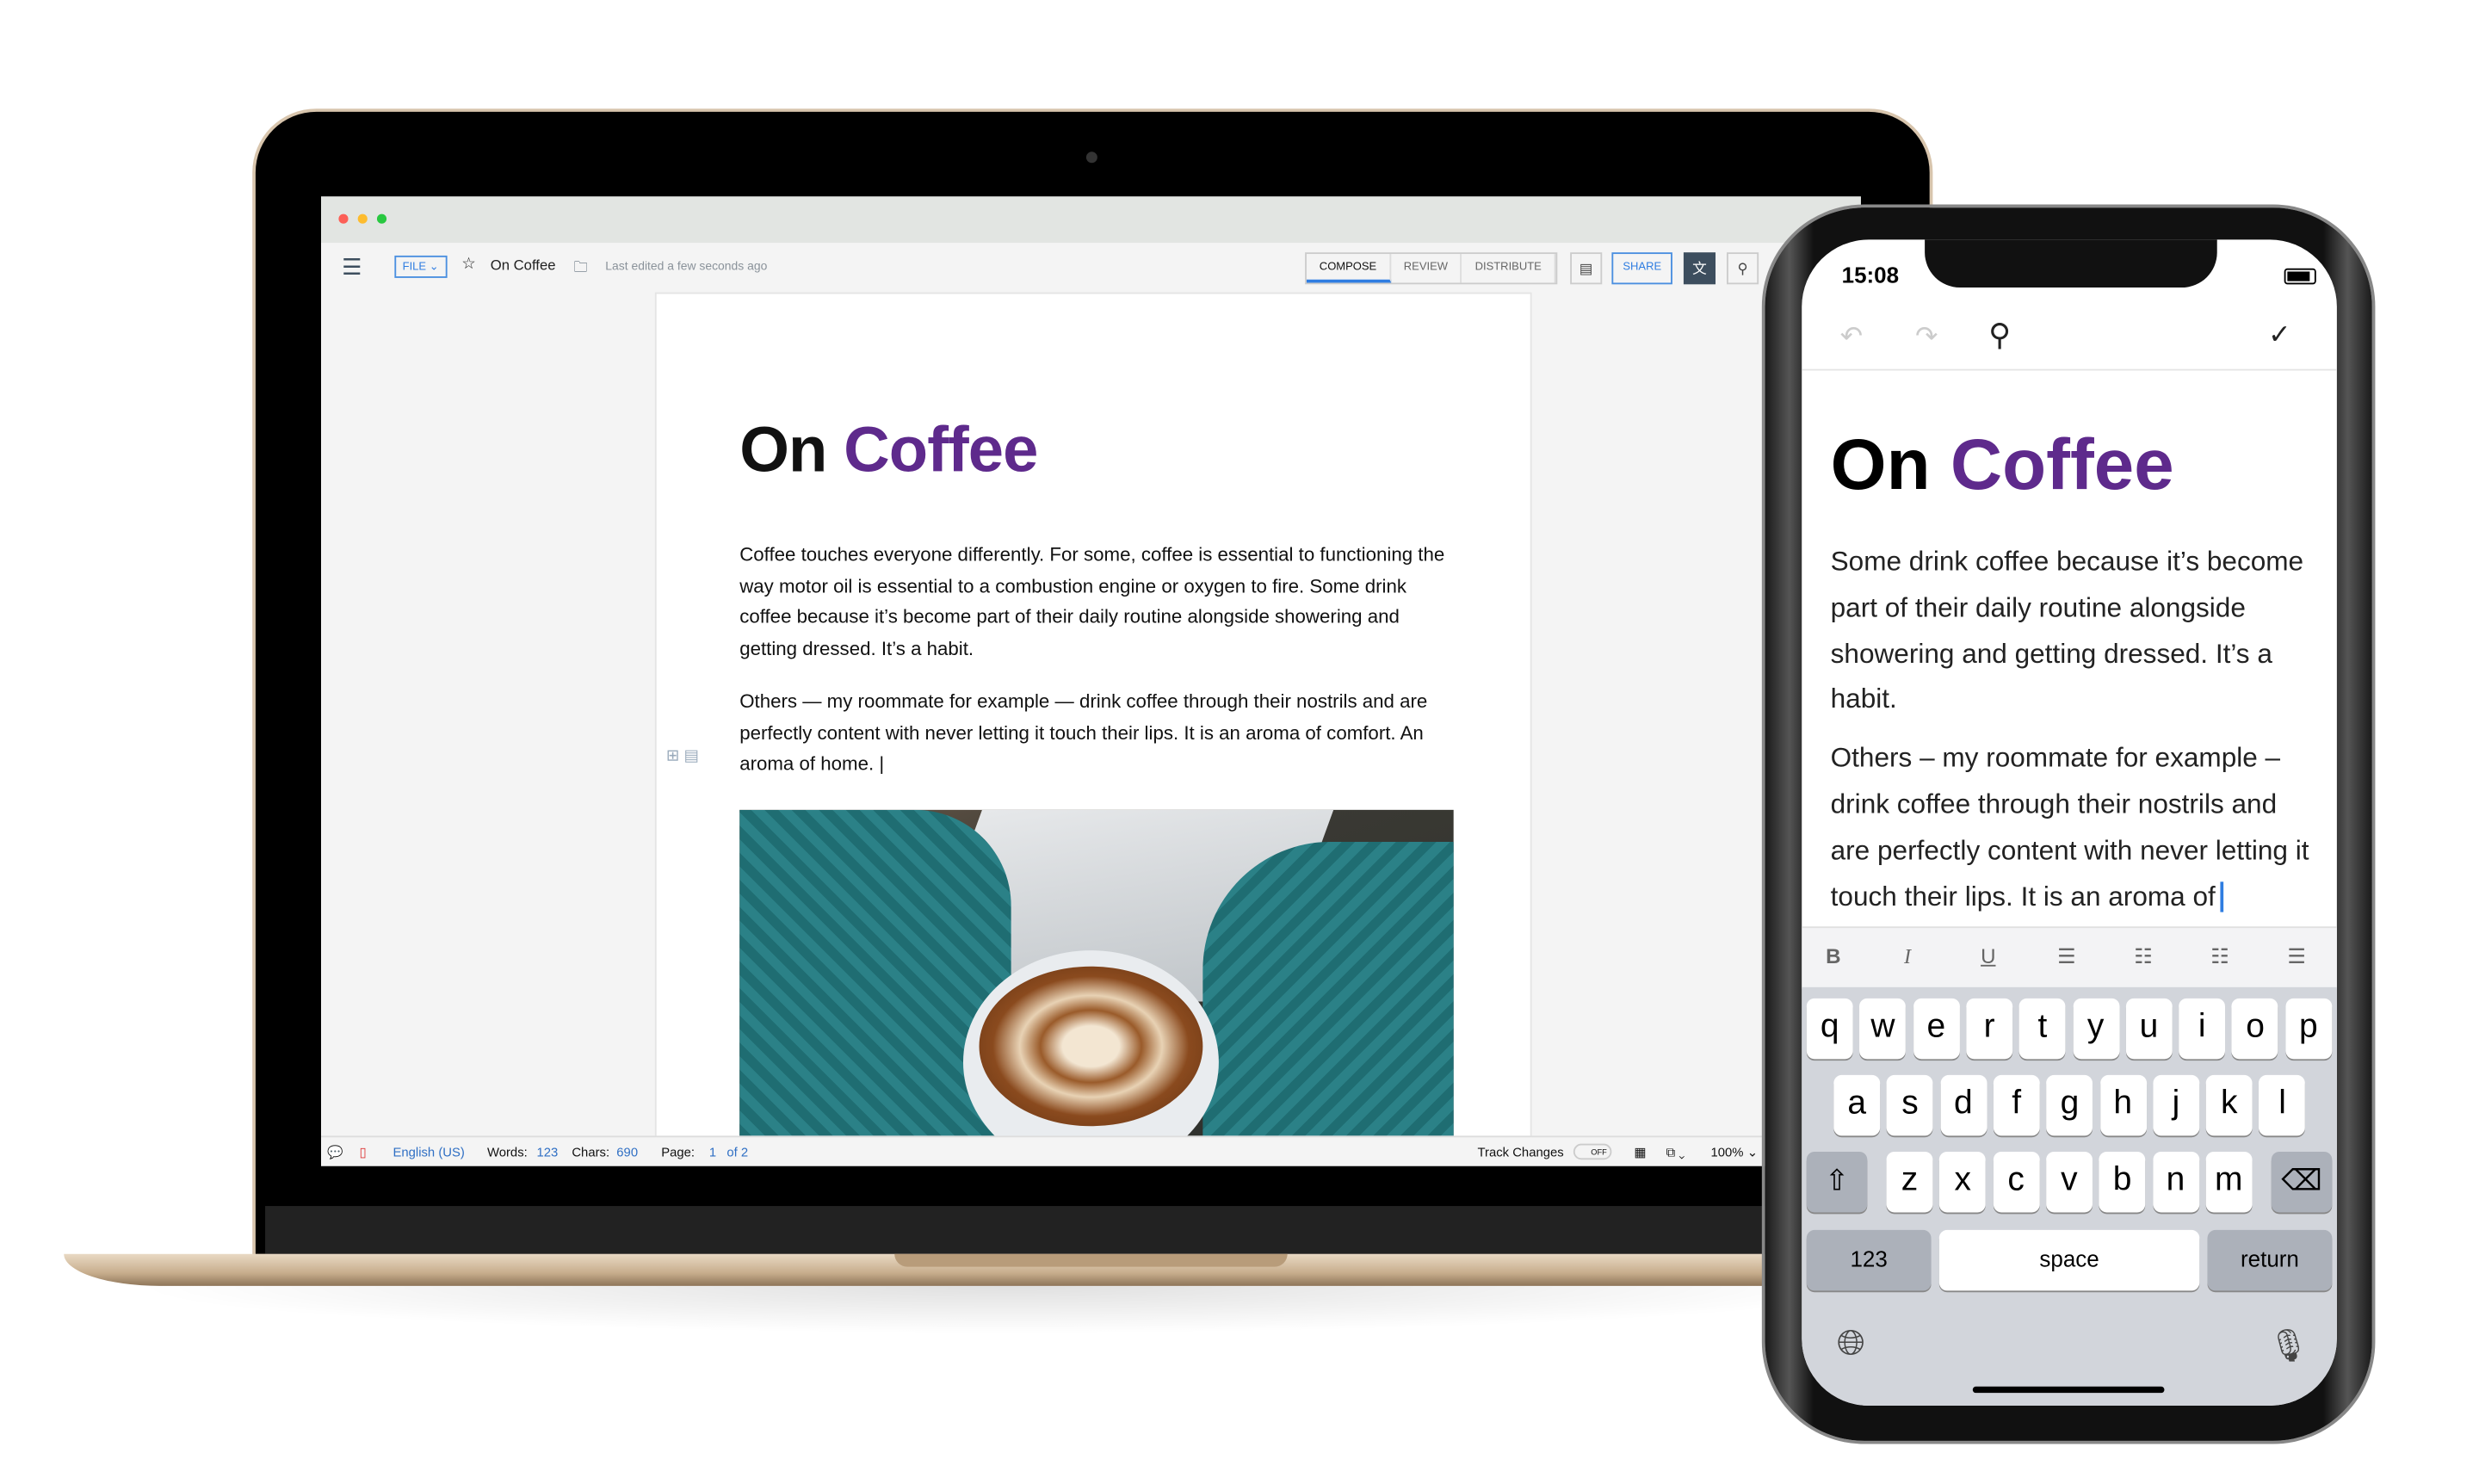  Describe the element at coordinates (1509, 268) in the screenshot. I see `tab-distribute: DISTRIBUTE` at that location.